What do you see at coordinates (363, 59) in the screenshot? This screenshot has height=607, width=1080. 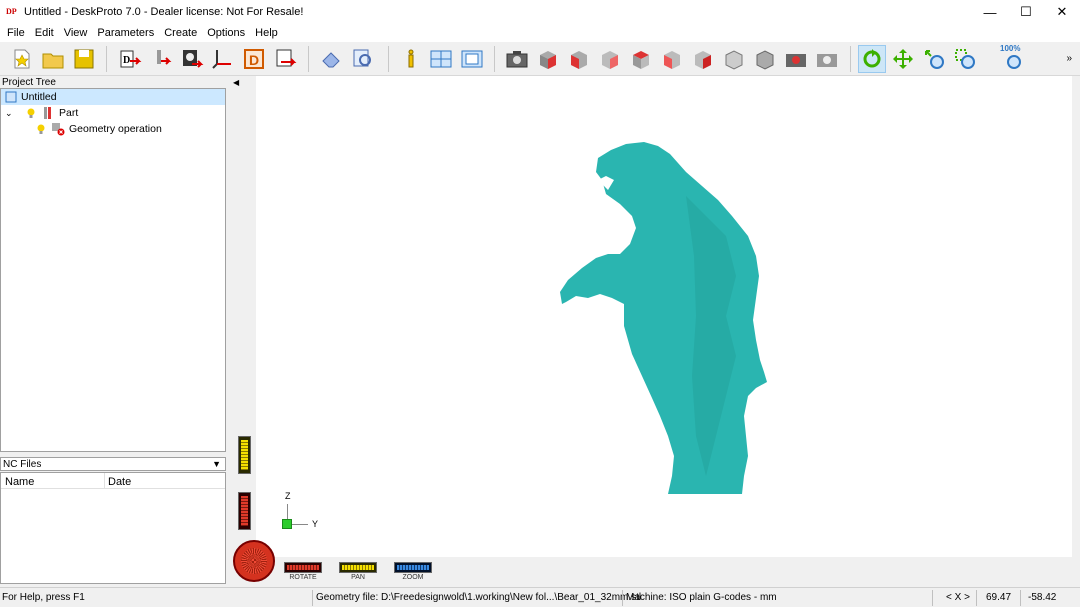 I see `preview-icon` at bounding box center [363, 59].